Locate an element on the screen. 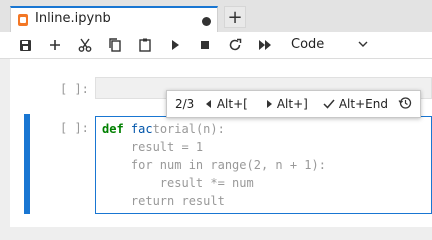  fast-forward-icon is located at coordinates (265, 45).